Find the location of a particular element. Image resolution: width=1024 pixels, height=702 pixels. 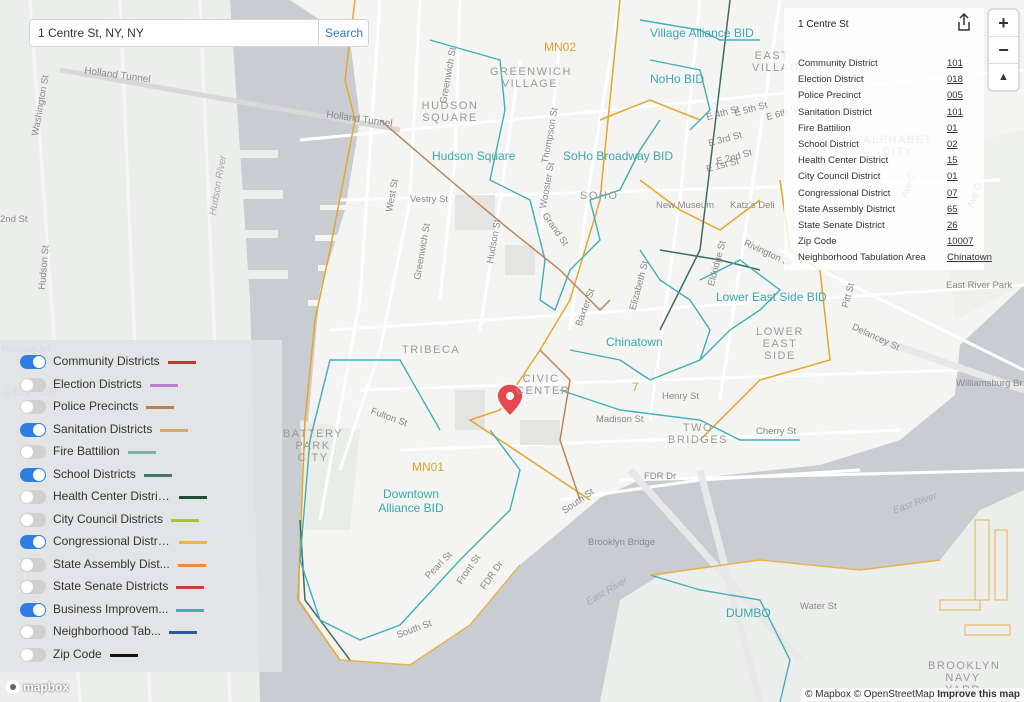

info-row-value: 10007 is located at coordinates (960, 241).